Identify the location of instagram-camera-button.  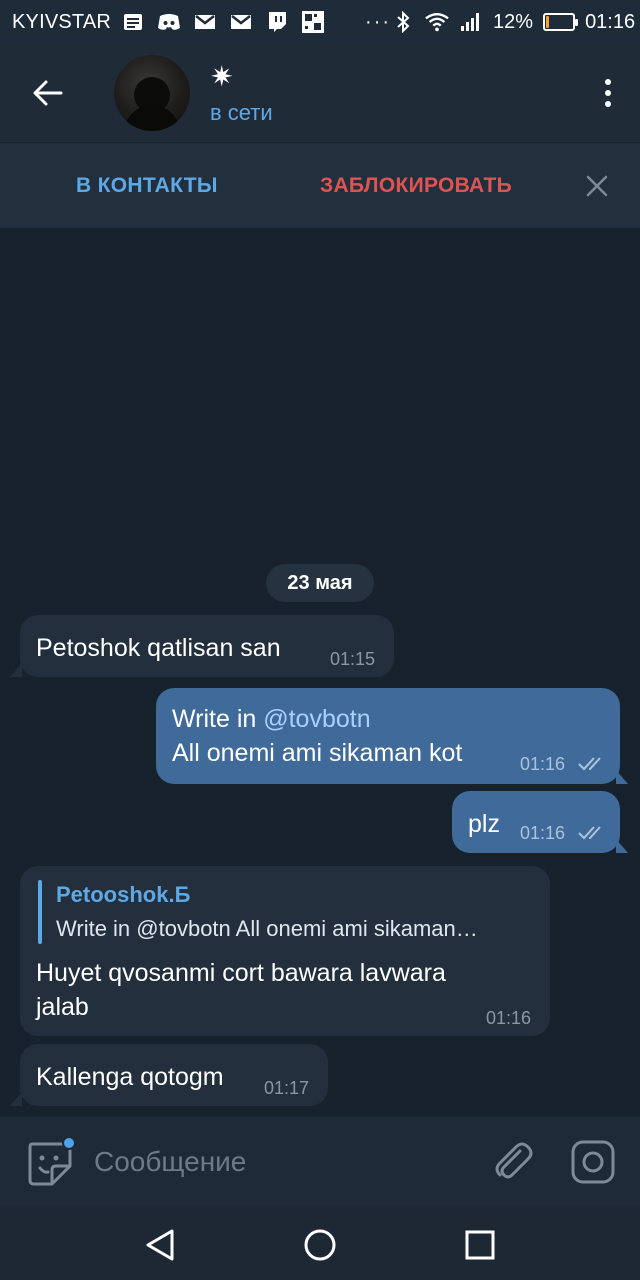
(593, 1162).